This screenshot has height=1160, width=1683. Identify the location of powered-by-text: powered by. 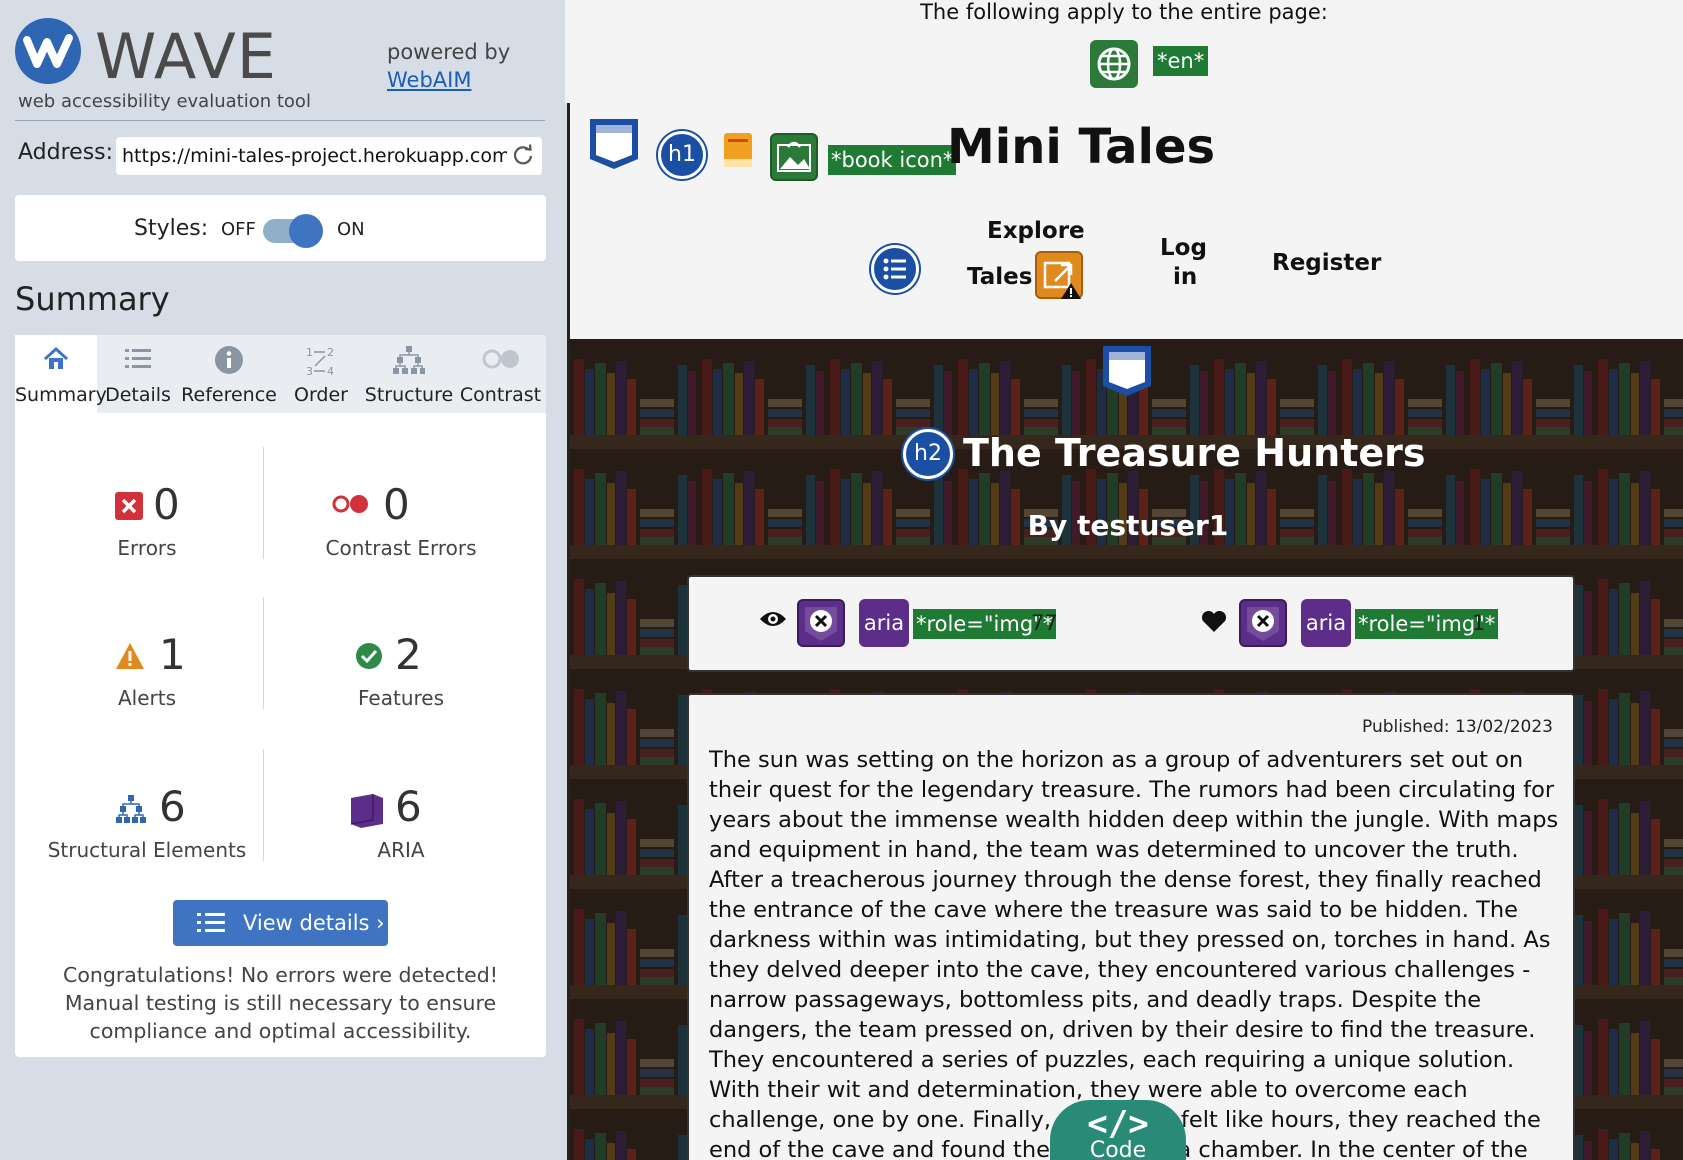
(449, 52).